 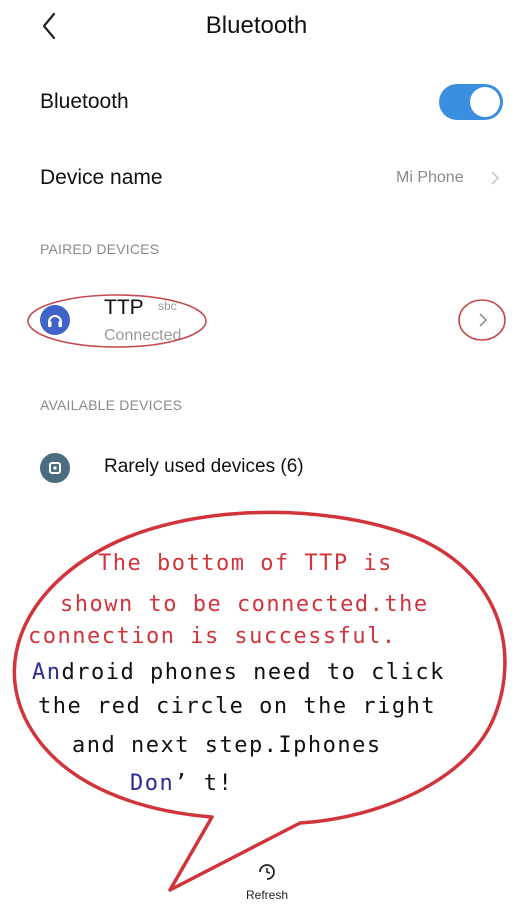 I want to click on device-name-row: Device name Mi Phone, so click(x=256, y=178).